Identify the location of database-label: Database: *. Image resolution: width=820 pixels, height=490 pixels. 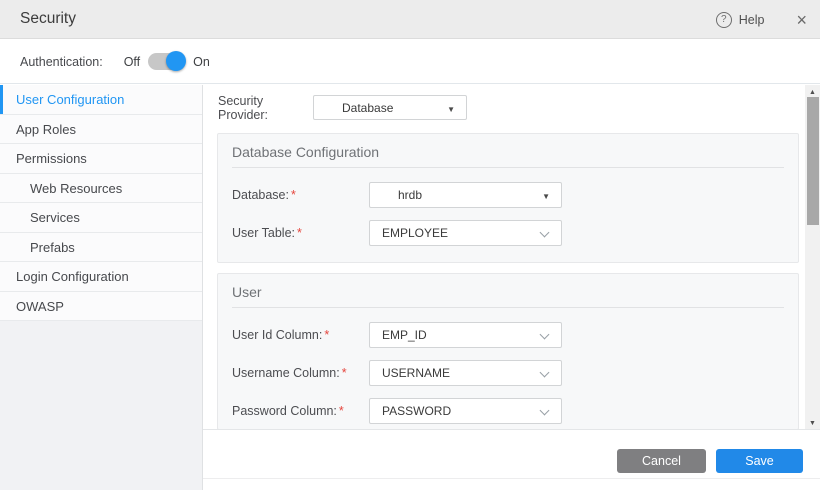
(300, 195).